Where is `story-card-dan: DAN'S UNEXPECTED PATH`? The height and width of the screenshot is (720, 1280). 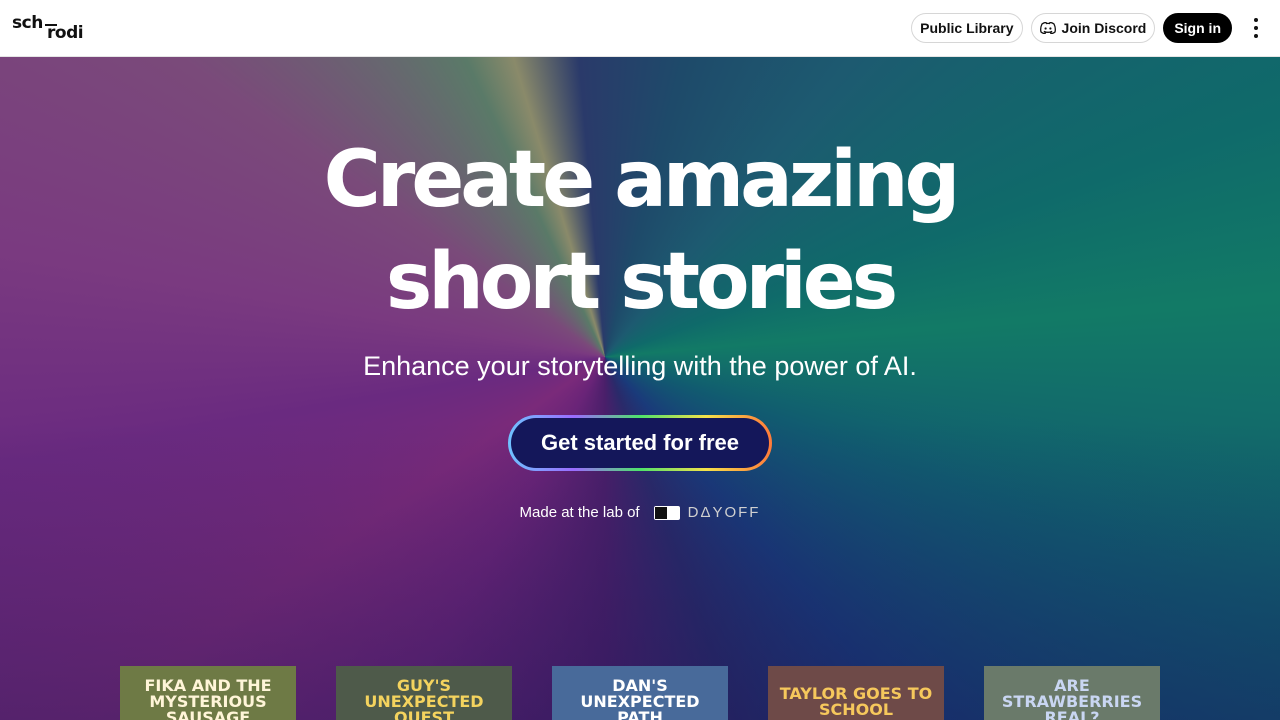
story-card-dan: DAN'S UNEXPECTED PATH is located at coordinates (640, 693).